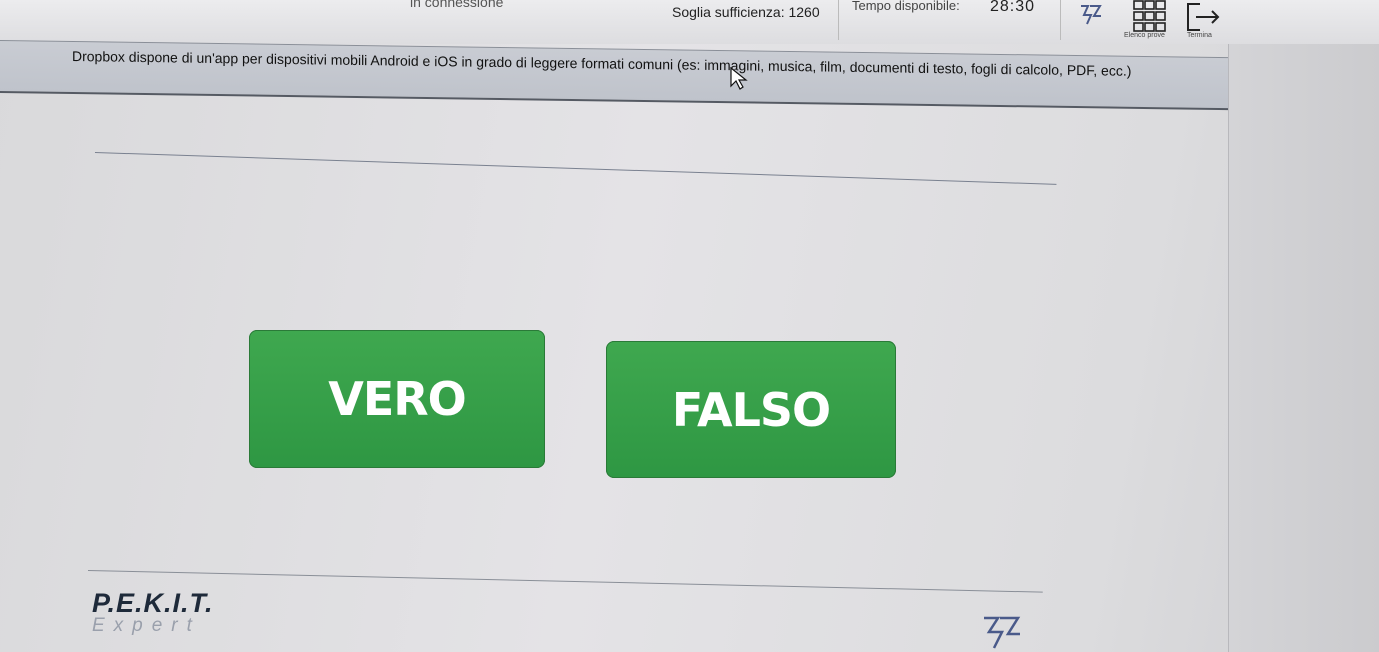 The height and width of the screenshot is (652, 1379). I want to click on connection-status: in connessione, so click(457, 5).